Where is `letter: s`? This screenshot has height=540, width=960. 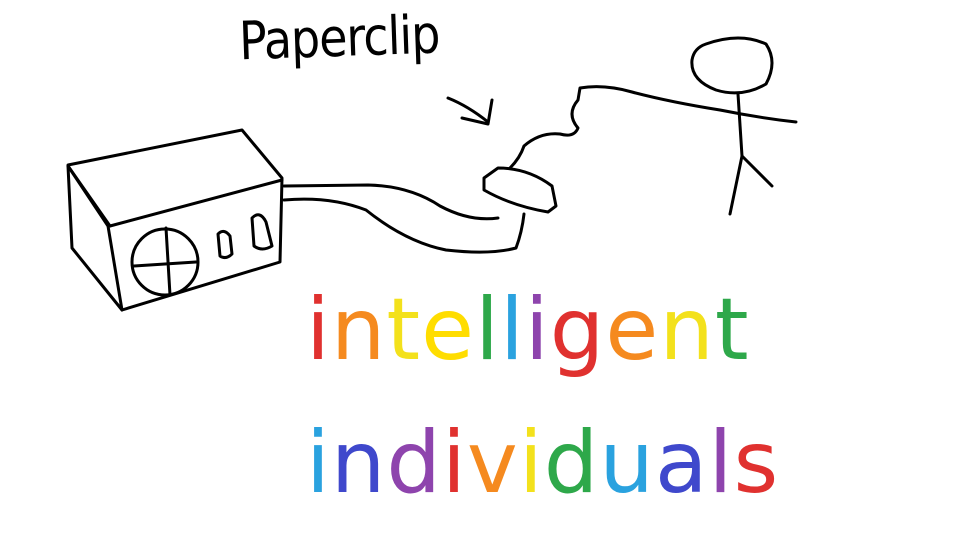 letter: s is located at coordinates (756, 463).